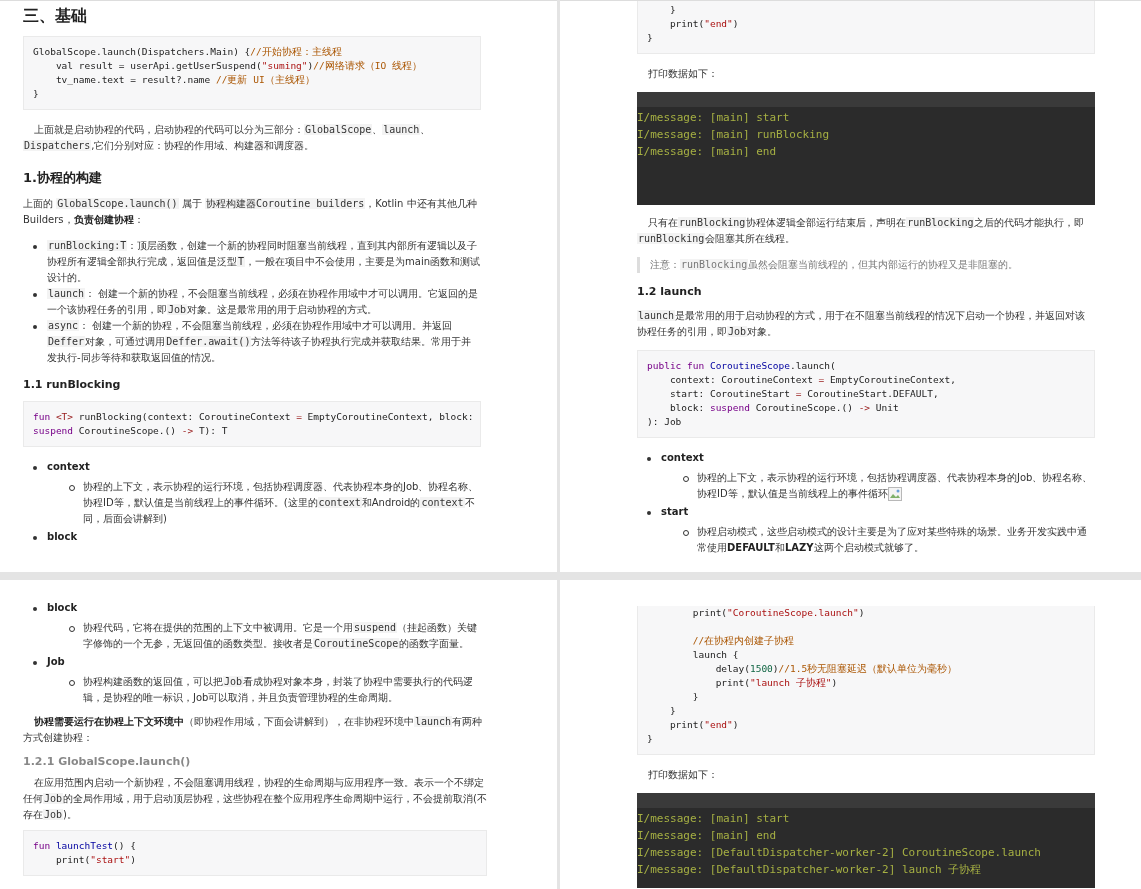  Describe the element at coordinates (253, 730) in the screenshot. I see `paragraph: 协程需要运行在协程上下文环境中（即协程作用域，下面会讲解到），在非协程环境中launch有两种方式创建协程：` at that location.